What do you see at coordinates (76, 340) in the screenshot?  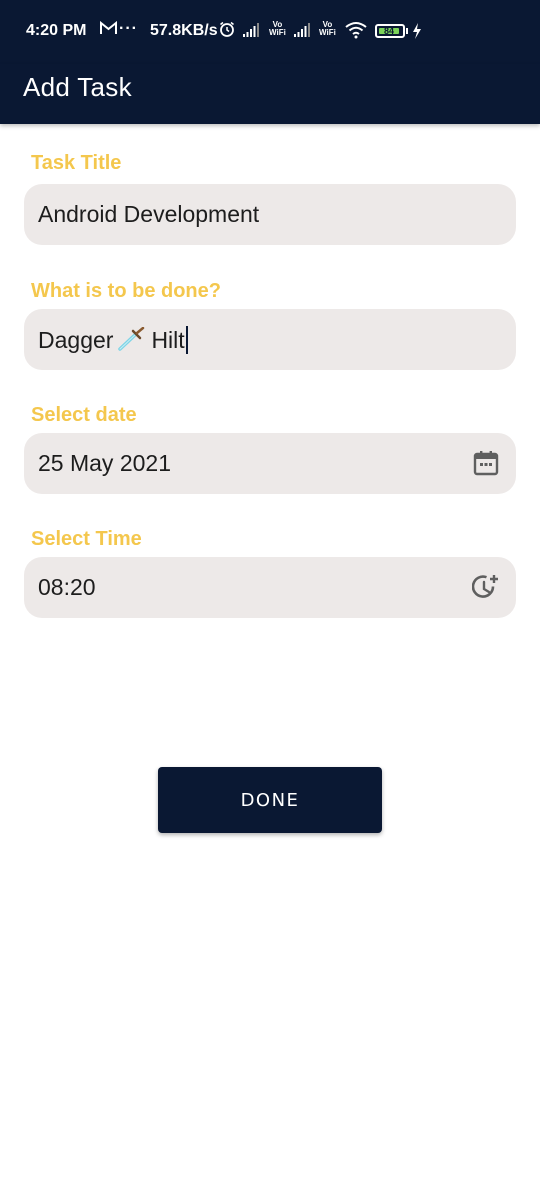 I see `description-text-start: Dagger` at bounding box center [76, 340].